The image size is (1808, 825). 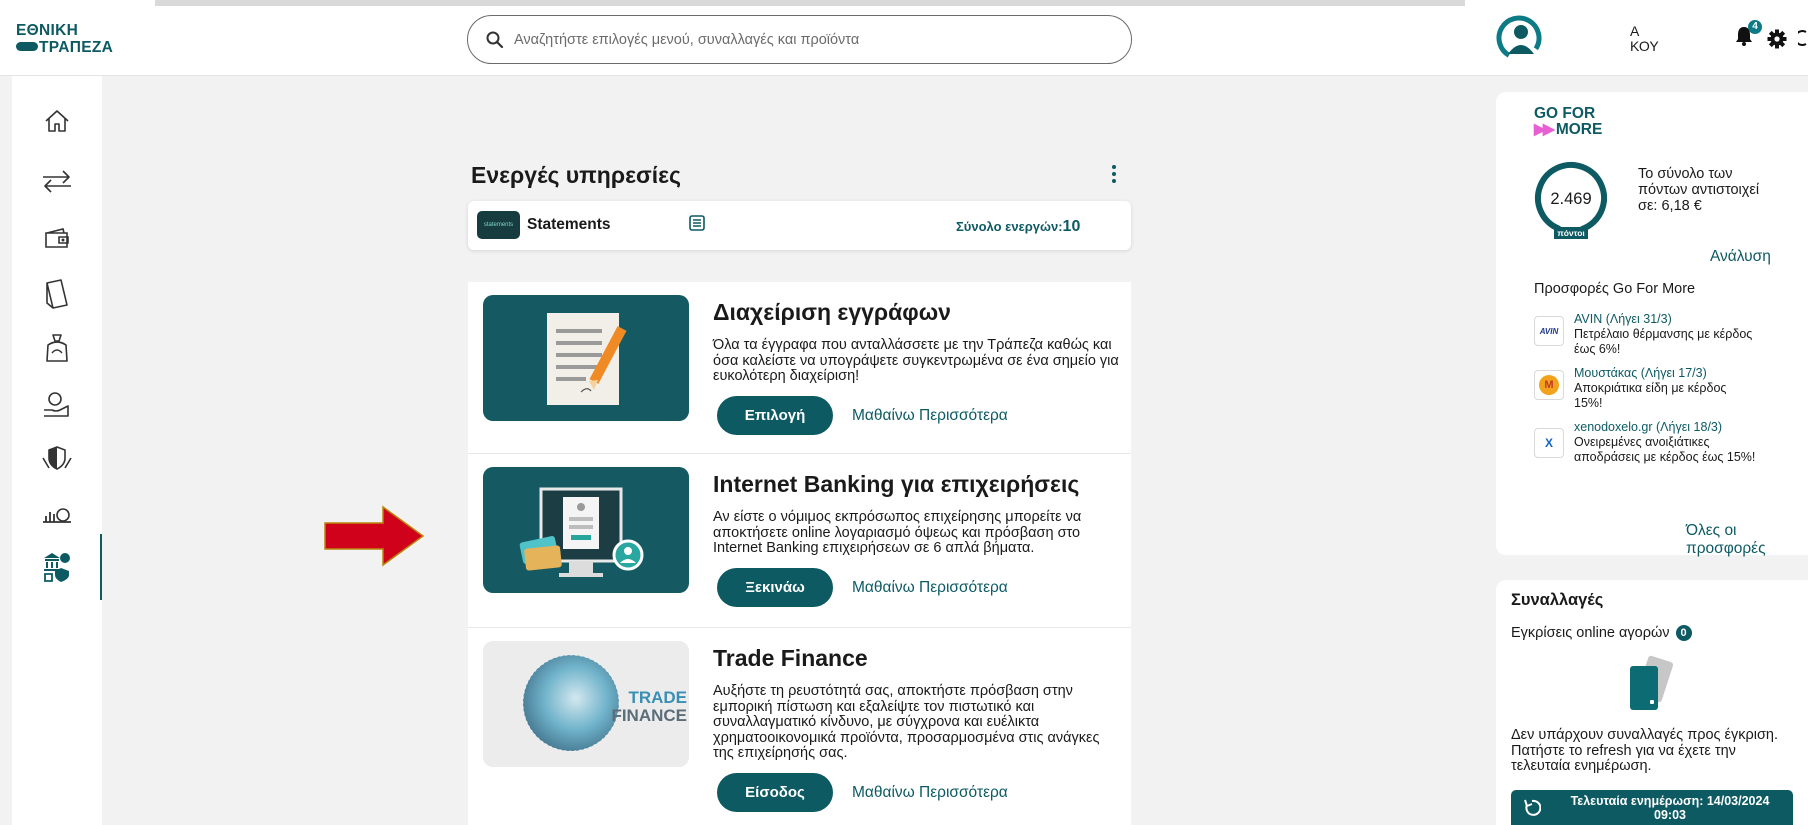 I want to click on sidebar-item-wallet, so click(x=57, y=238).